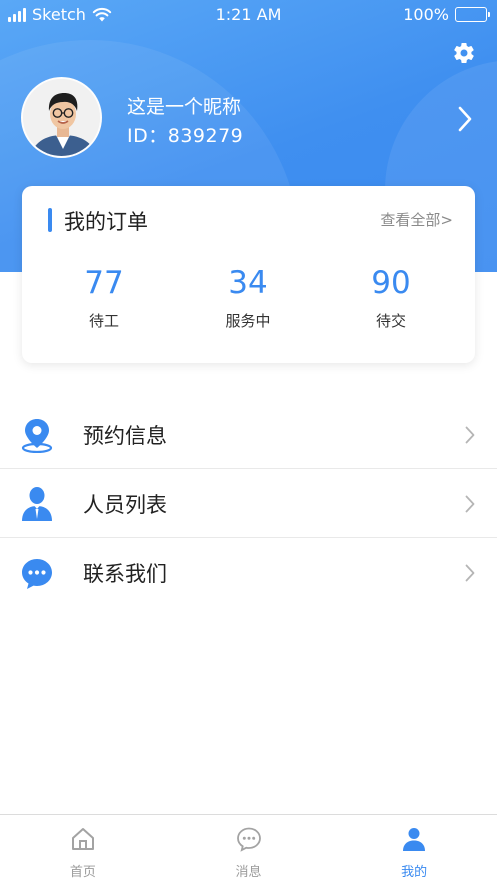 This screenshot has width=497, height=883. I want to click on tab-home: 首页, so click(83, 849).